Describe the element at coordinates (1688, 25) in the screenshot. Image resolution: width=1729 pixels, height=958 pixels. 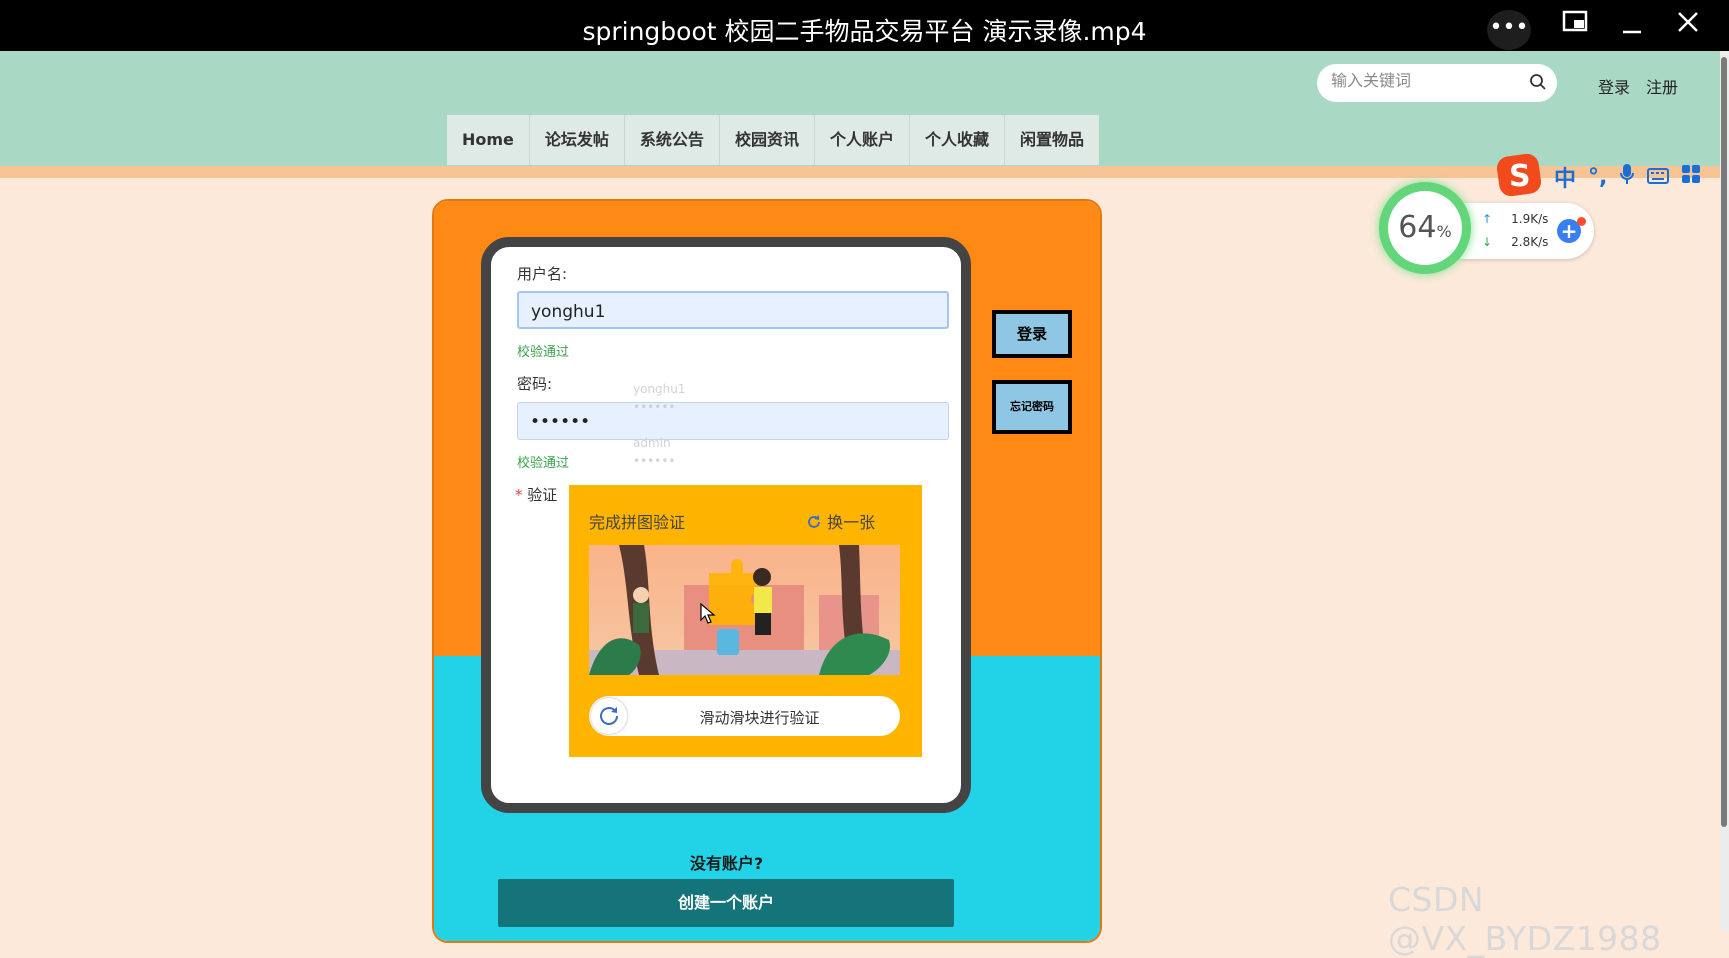
I see `close-icon` at that location.